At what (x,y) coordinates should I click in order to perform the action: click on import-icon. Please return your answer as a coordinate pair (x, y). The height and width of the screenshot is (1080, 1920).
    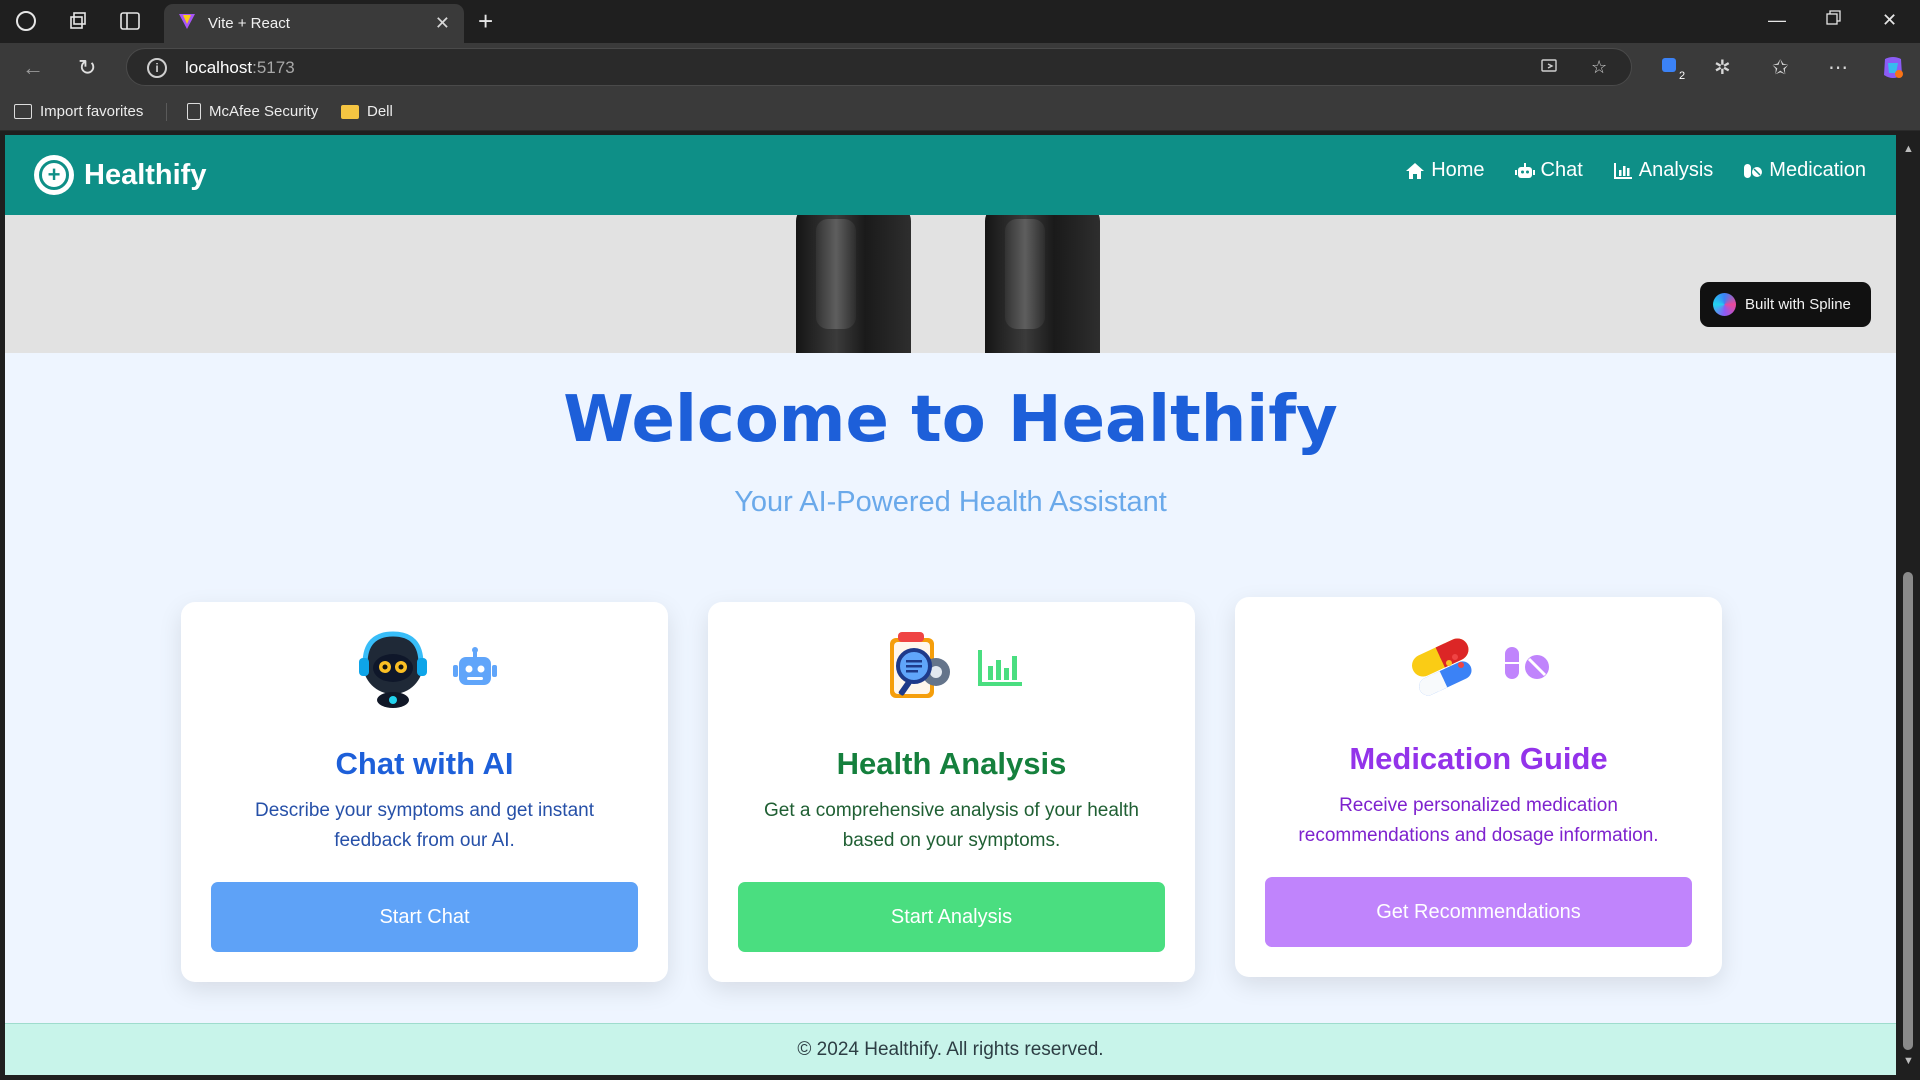
    Looking at the image, I should click on (23, 111).